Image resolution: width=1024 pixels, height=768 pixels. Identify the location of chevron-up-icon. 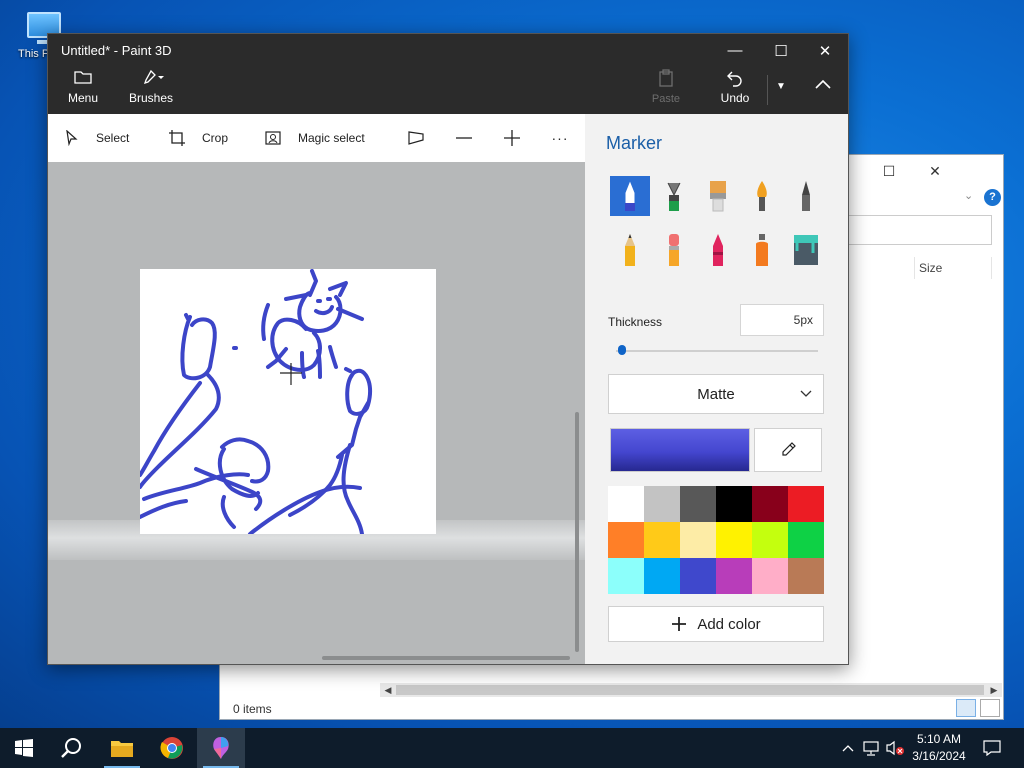
(848, 748).